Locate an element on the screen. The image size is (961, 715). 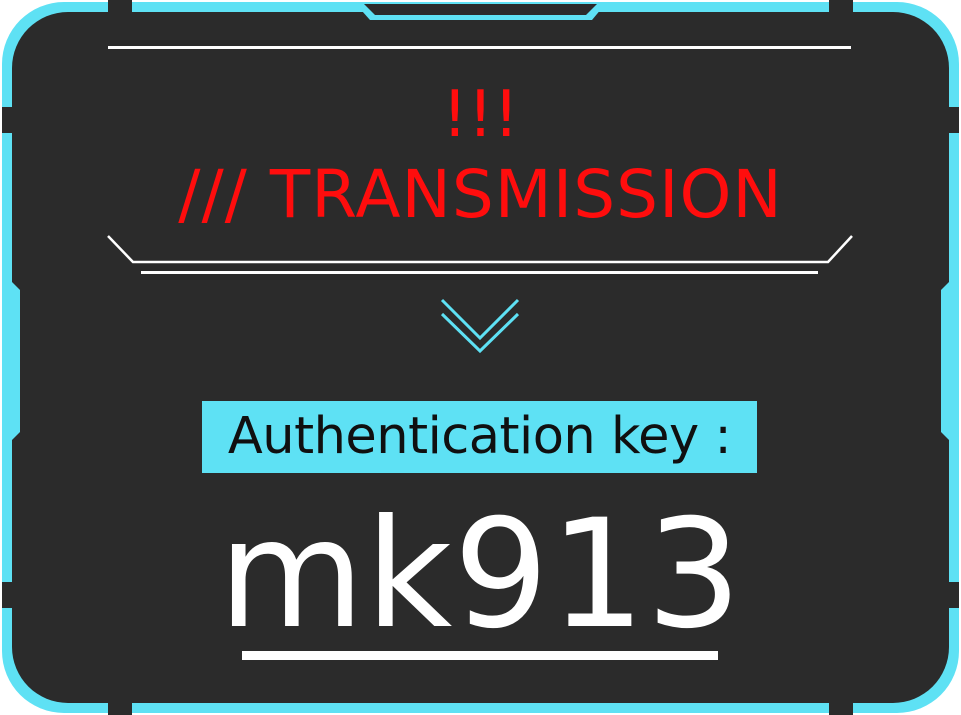
title-under-divider is located at coordinates (479, 272).